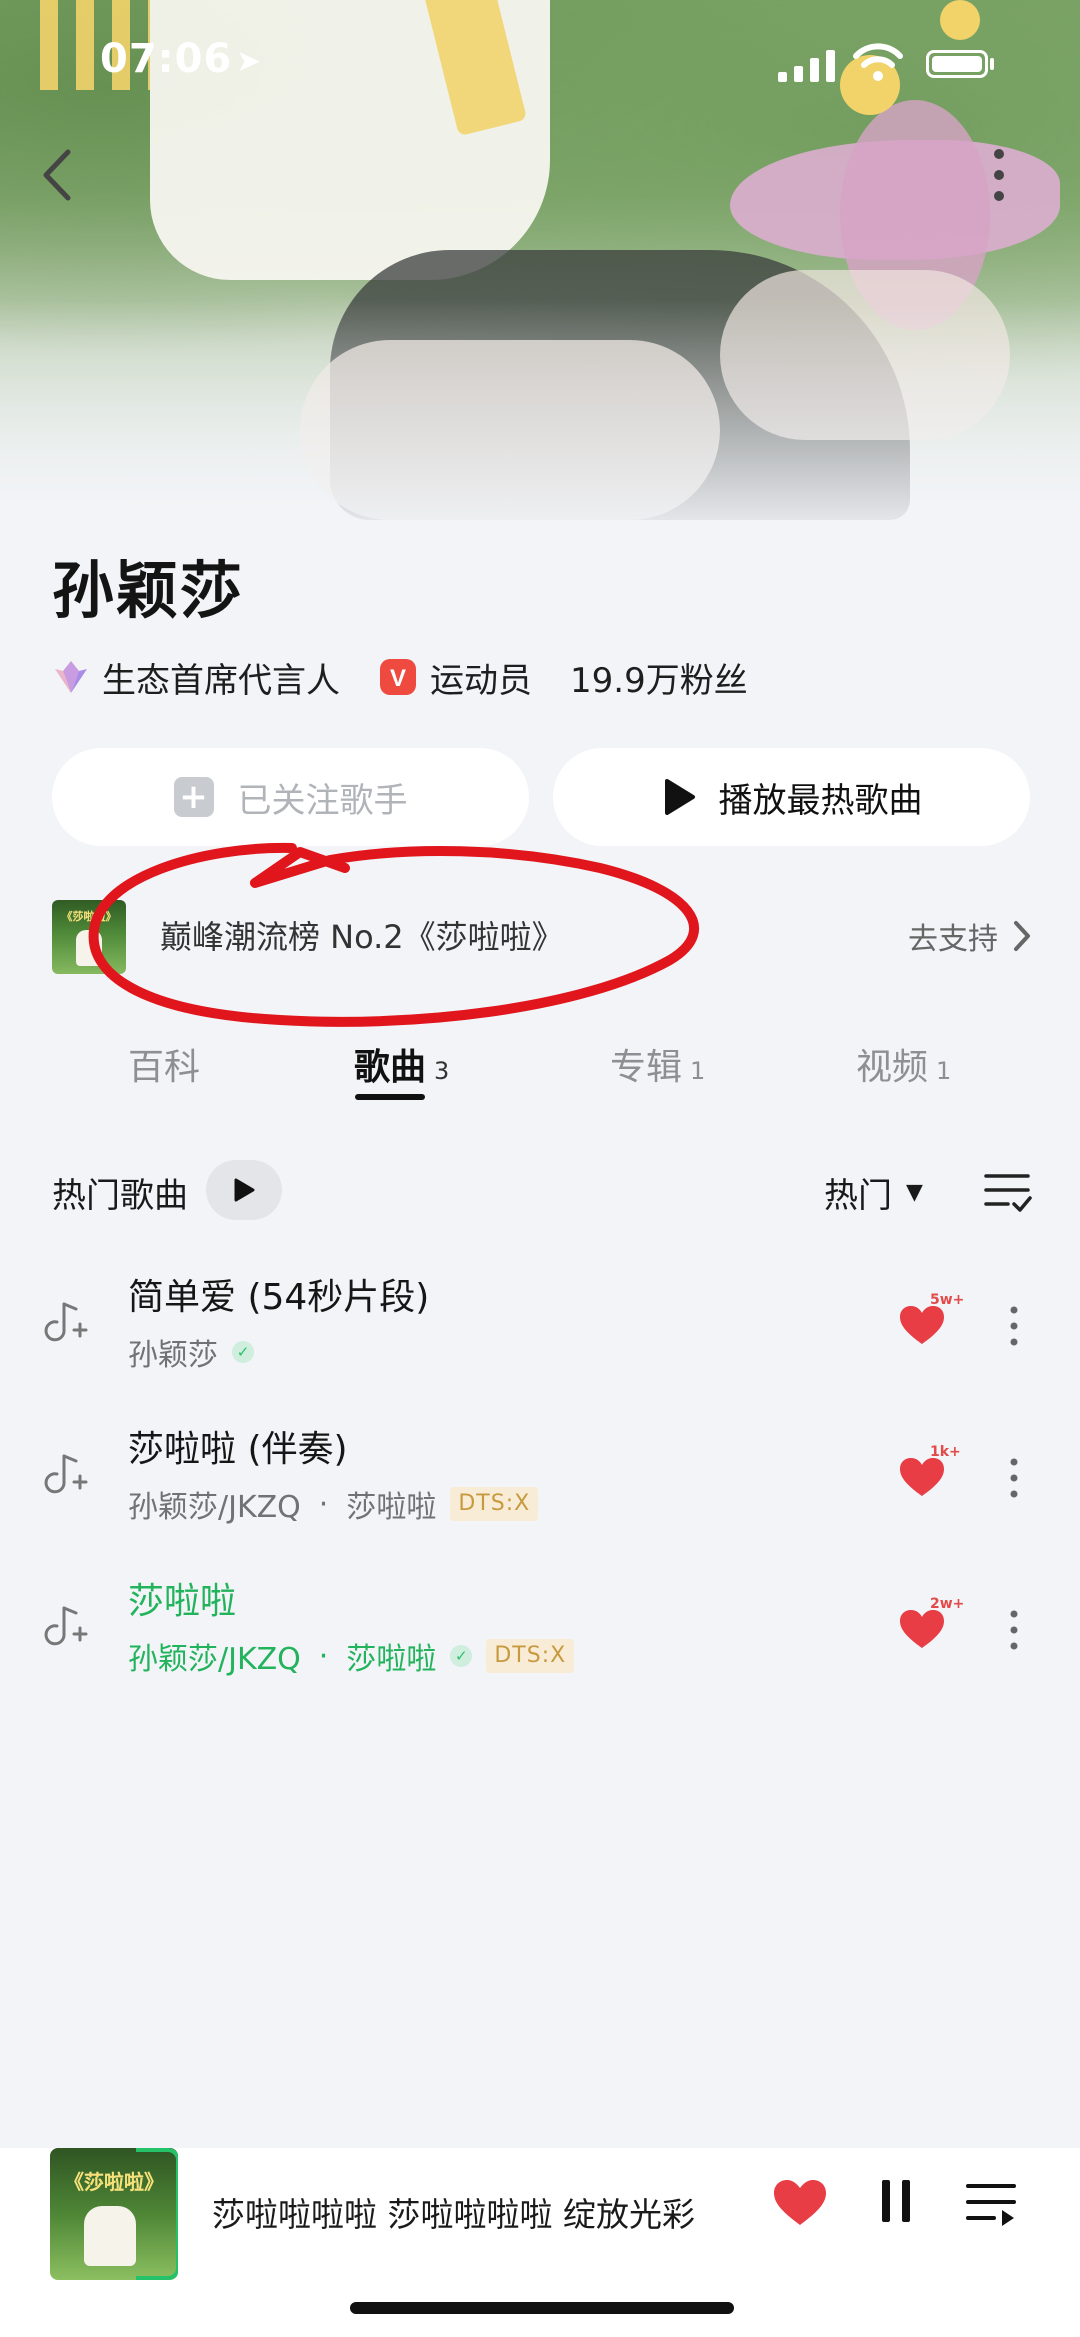 Image resolution: width=1080 pixels, height=2337 pixels. Describe the element at coordinates (540, 1323) in the screenshot. I see `song-row: 简单爱 (54秒片段) 孙颖莎 ✓ 5w+` at that location.